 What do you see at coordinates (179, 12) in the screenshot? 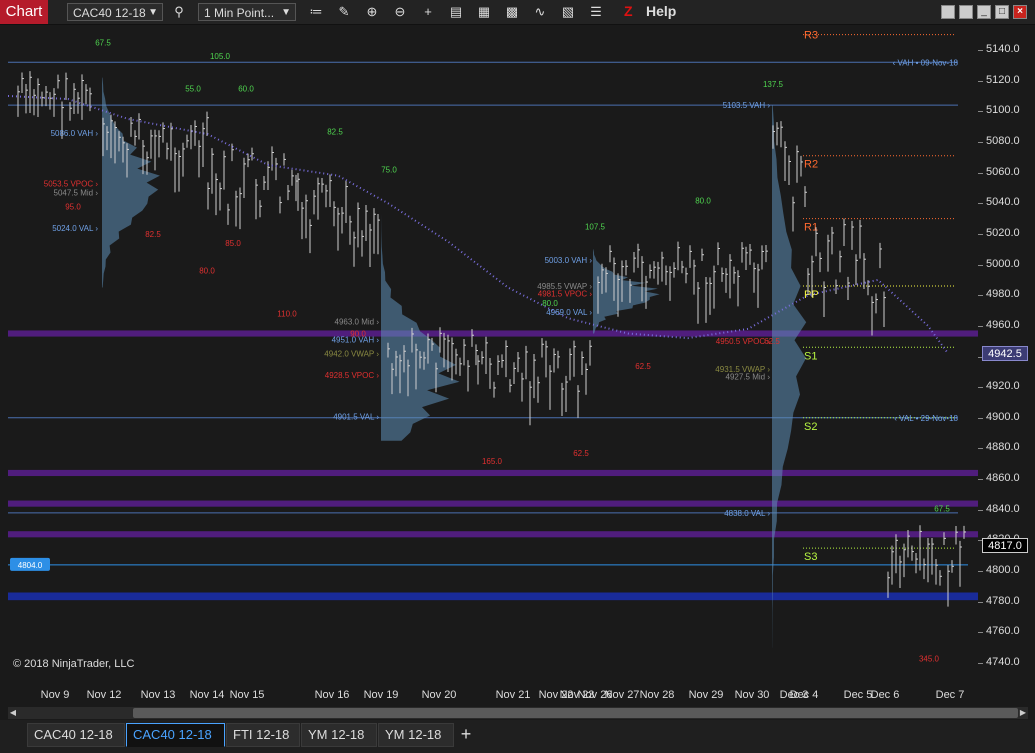
I see `search-icon: ⚲` at bounding box center [179, 12].